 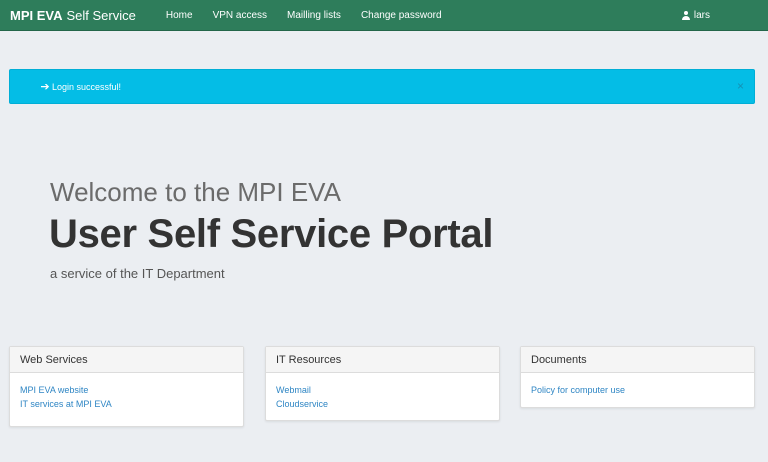 What do you see at coordinates (685, 15) in the screenshot?
I see `user-icon` at bounding box center [685, 15].